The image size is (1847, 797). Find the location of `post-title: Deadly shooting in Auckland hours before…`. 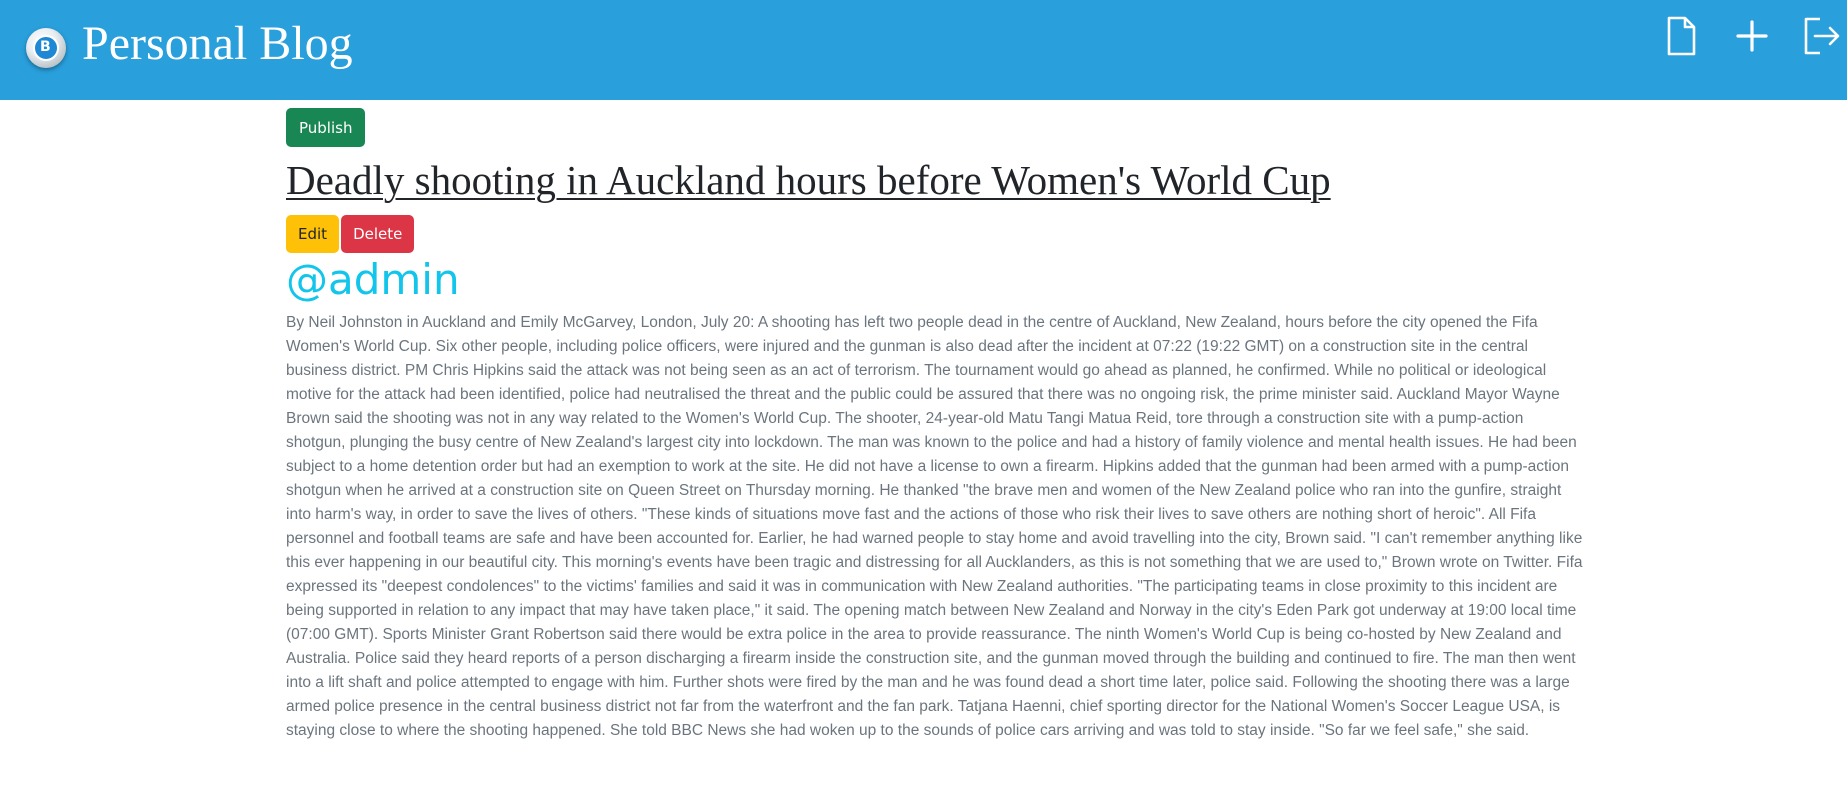

post-title: Deadly shooting in Auckland hours before… is located at coordinates (936, 180).